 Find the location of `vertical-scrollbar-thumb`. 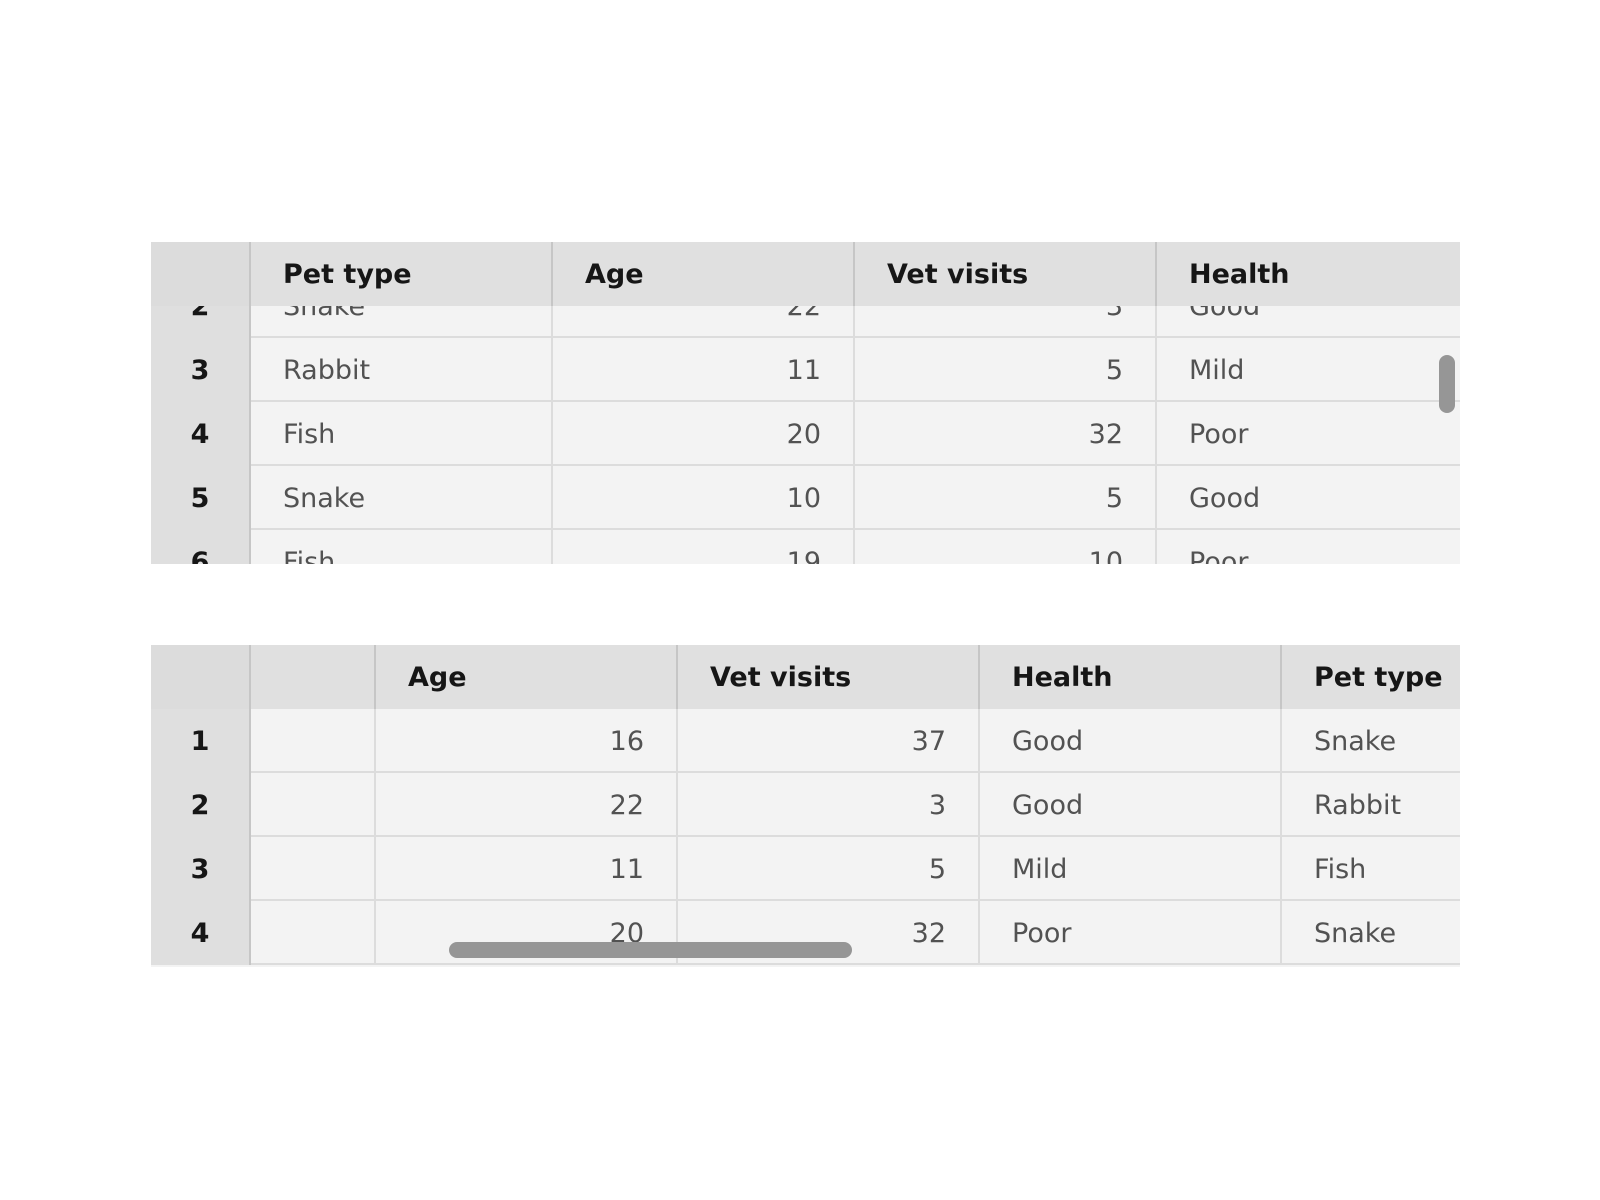

vertical-scrollbar-thumb is located at coordinates (1447, 384).